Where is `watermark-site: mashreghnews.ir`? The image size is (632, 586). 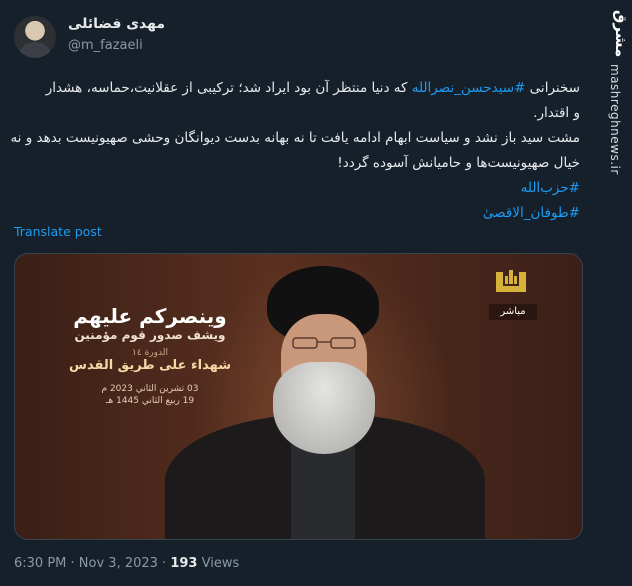 watermark-site: mashreghnews.ir is located at coordinates (615, 119).